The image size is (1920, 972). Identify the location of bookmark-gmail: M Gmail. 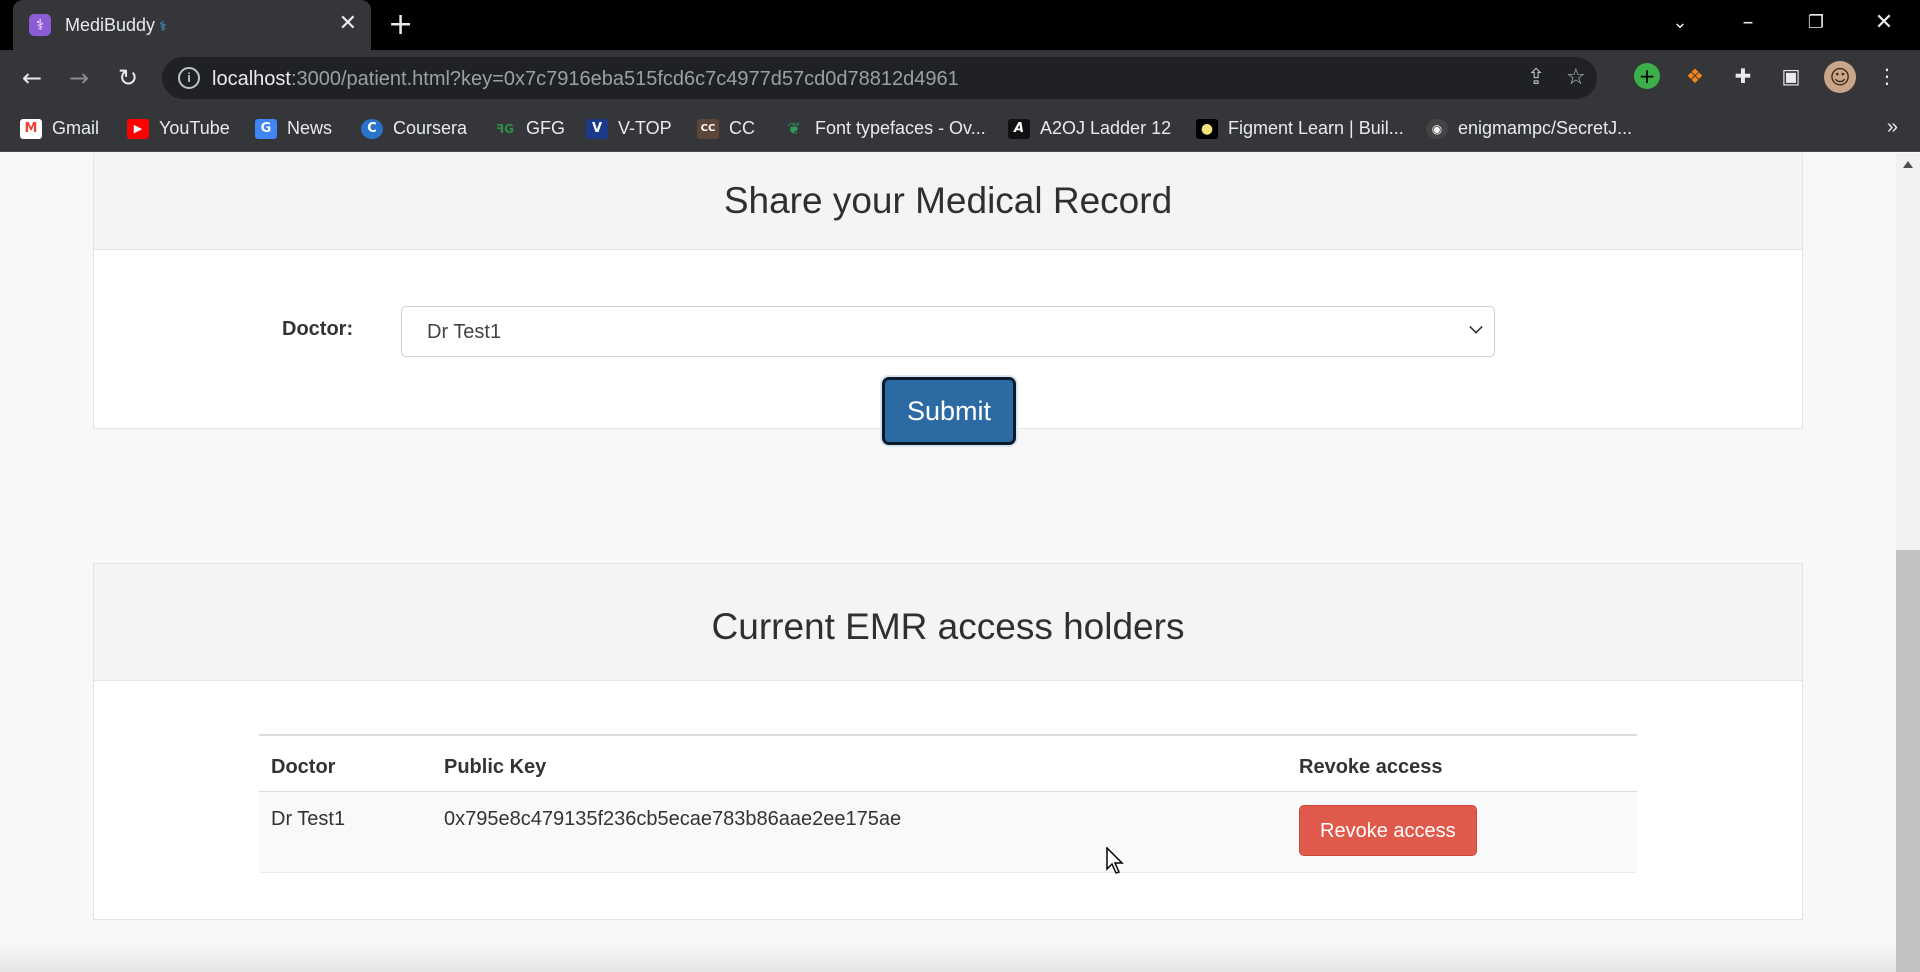
(59, 128).